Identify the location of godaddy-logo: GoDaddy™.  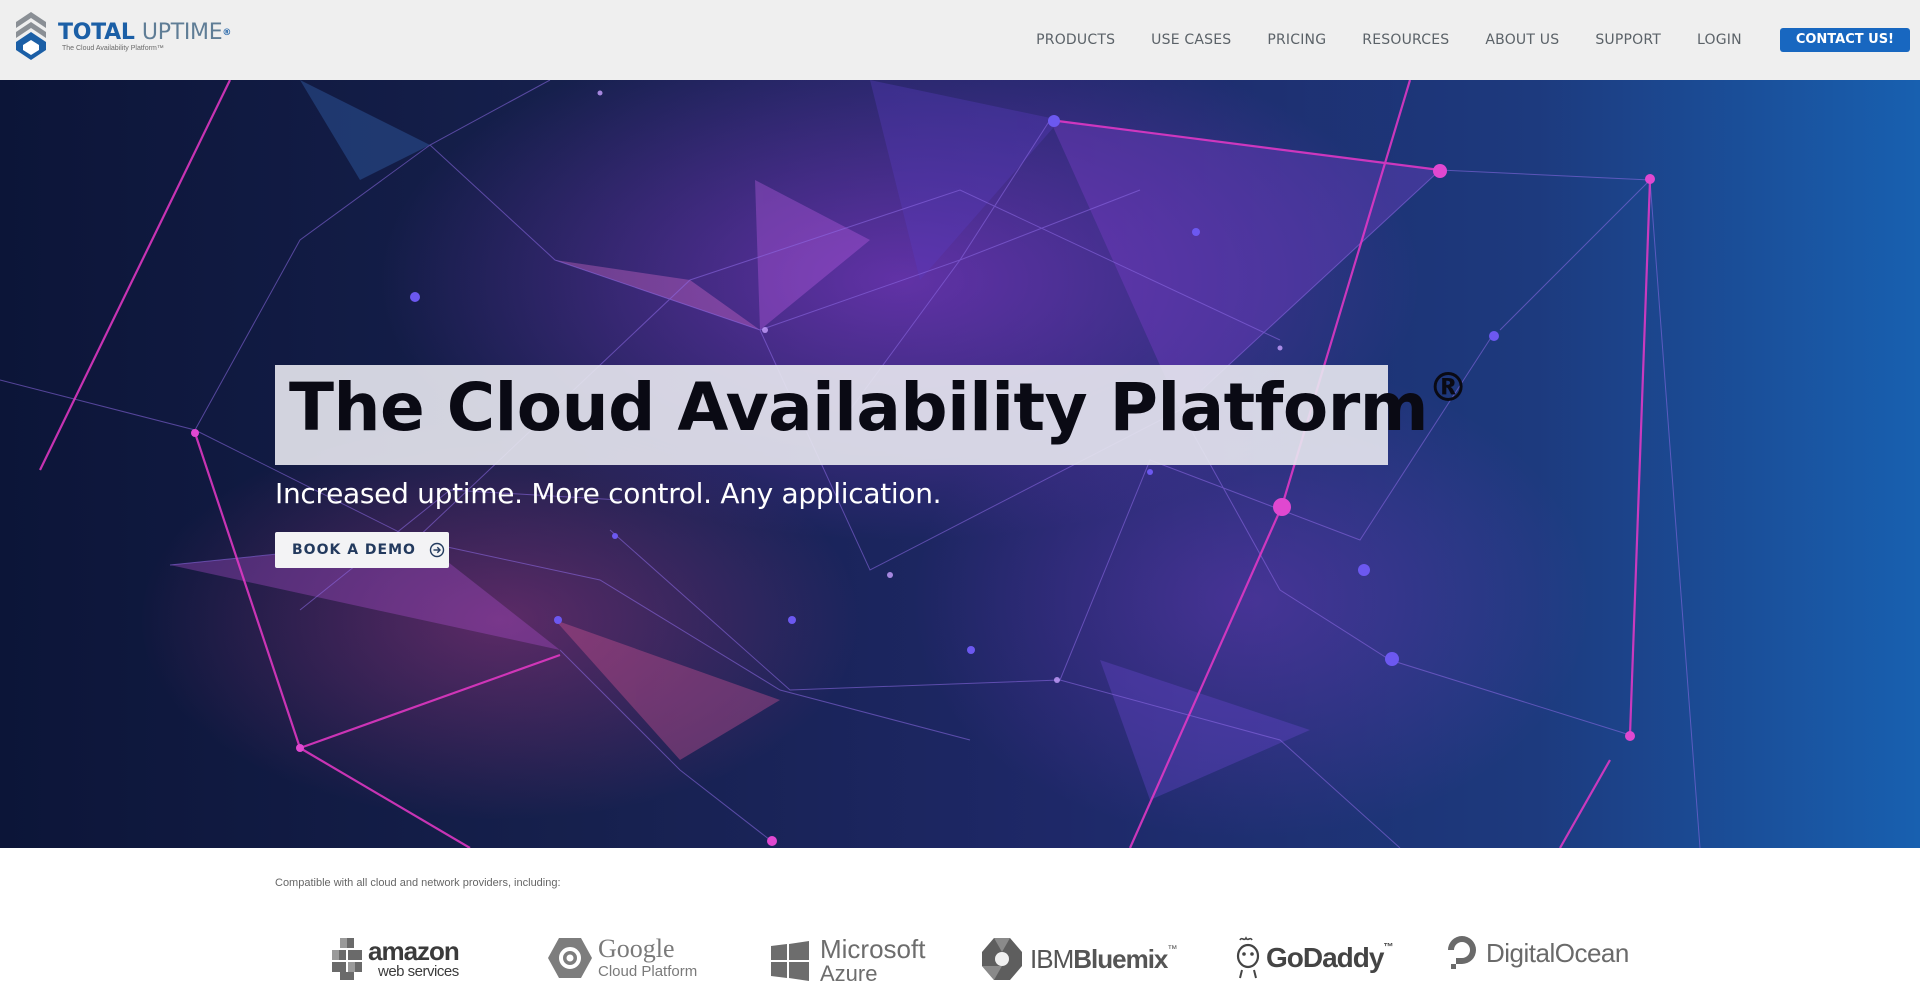
(1313, 958).